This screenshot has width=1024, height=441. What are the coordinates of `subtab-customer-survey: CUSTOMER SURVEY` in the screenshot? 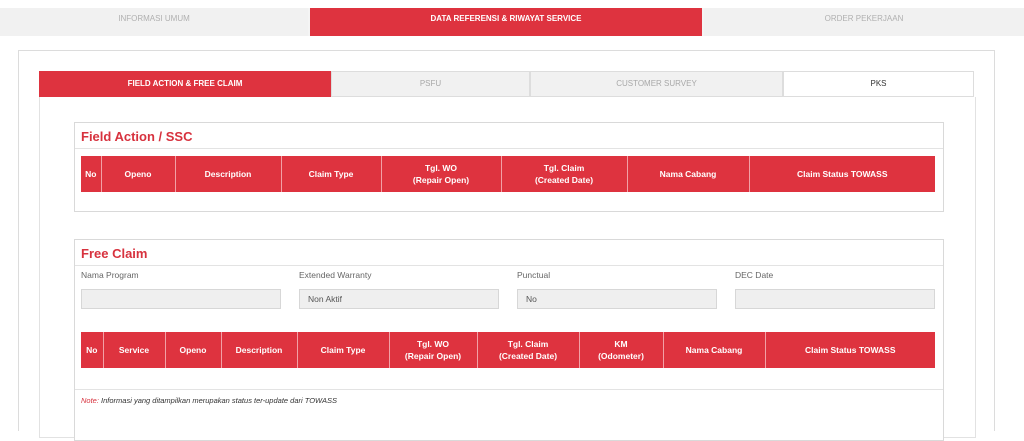 It's located at (656, 84).